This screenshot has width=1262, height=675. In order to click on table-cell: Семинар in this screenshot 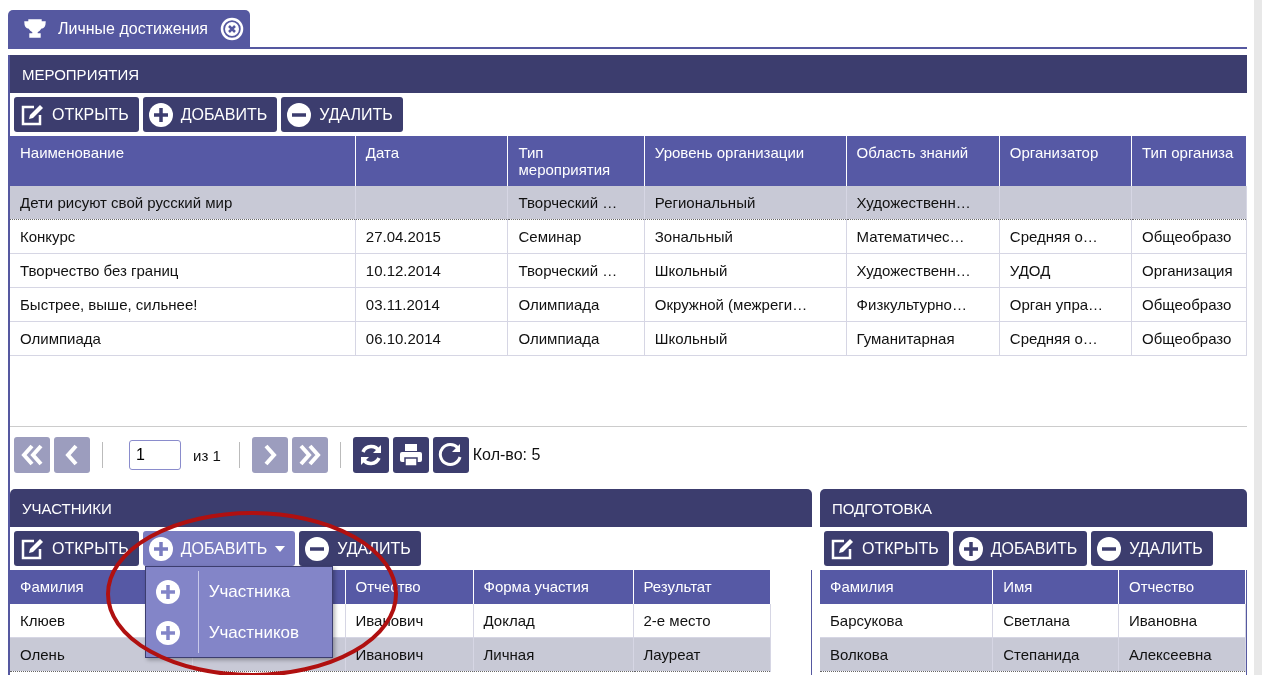, I will do `click(550, 236)`.